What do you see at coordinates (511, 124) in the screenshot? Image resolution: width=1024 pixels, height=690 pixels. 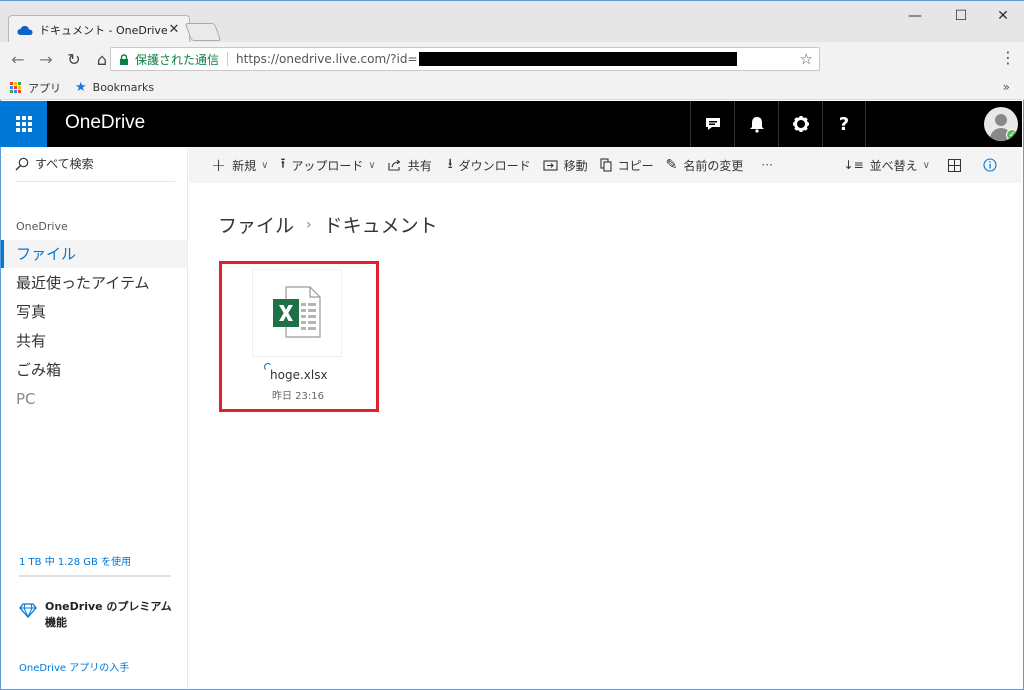 I see `suite-bar: OneDrive ? ✓` at bounding box center [511, 124].